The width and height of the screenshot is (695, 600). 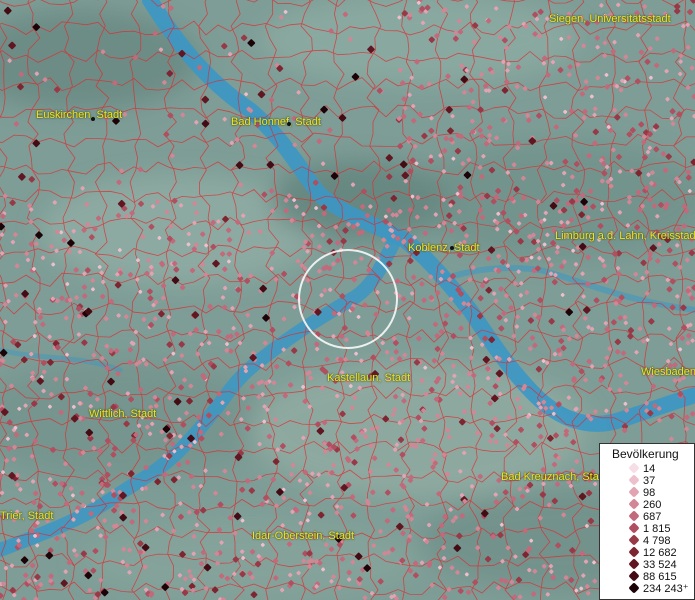 What do you see at coordinates (660, 553) in the screenshot?
I see `legend-label: 12 682` at bounding box center [660, 553].